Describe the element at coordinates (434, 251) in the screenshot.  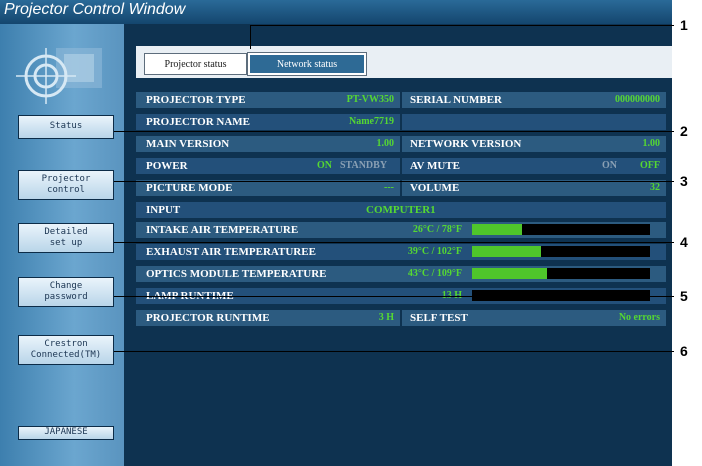
I see `exhaust-temp-value: 39°C / 102°F` at that location.